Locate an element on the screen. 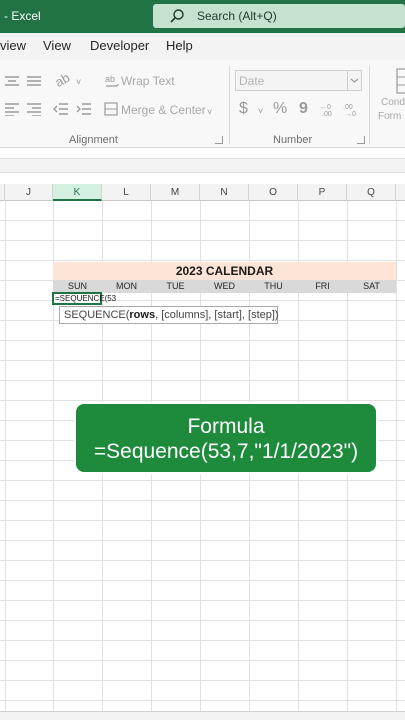 The image size is (405, 720). conditional-formatting-icon is located at coordinates (400, 81).